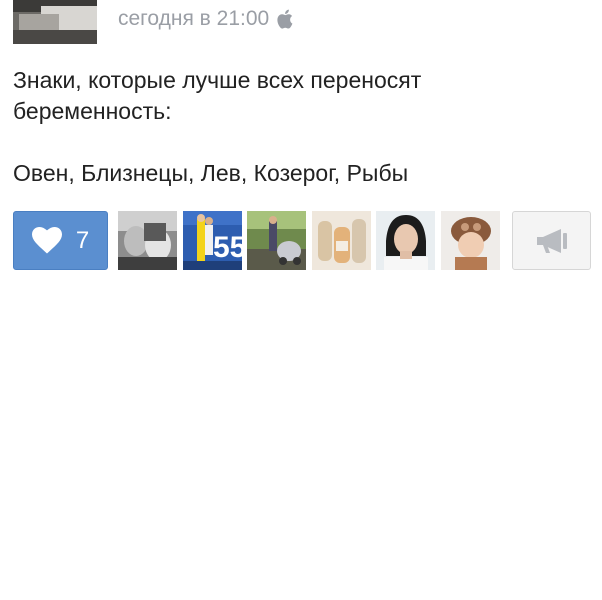 The image size is (602, 600). Describe the element at coordinates (193, 19) in the screenshot. I see `post-timestamp: сегодня в 21:00` at that location.